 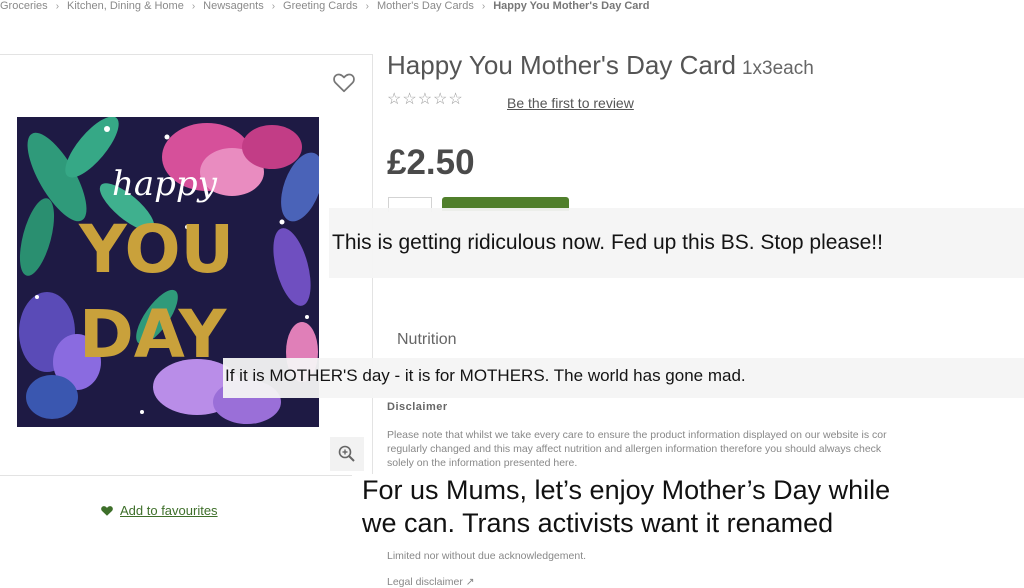 I want to click on breadcrumb-item-groceries: Groceries, so click(x=24, y=6).